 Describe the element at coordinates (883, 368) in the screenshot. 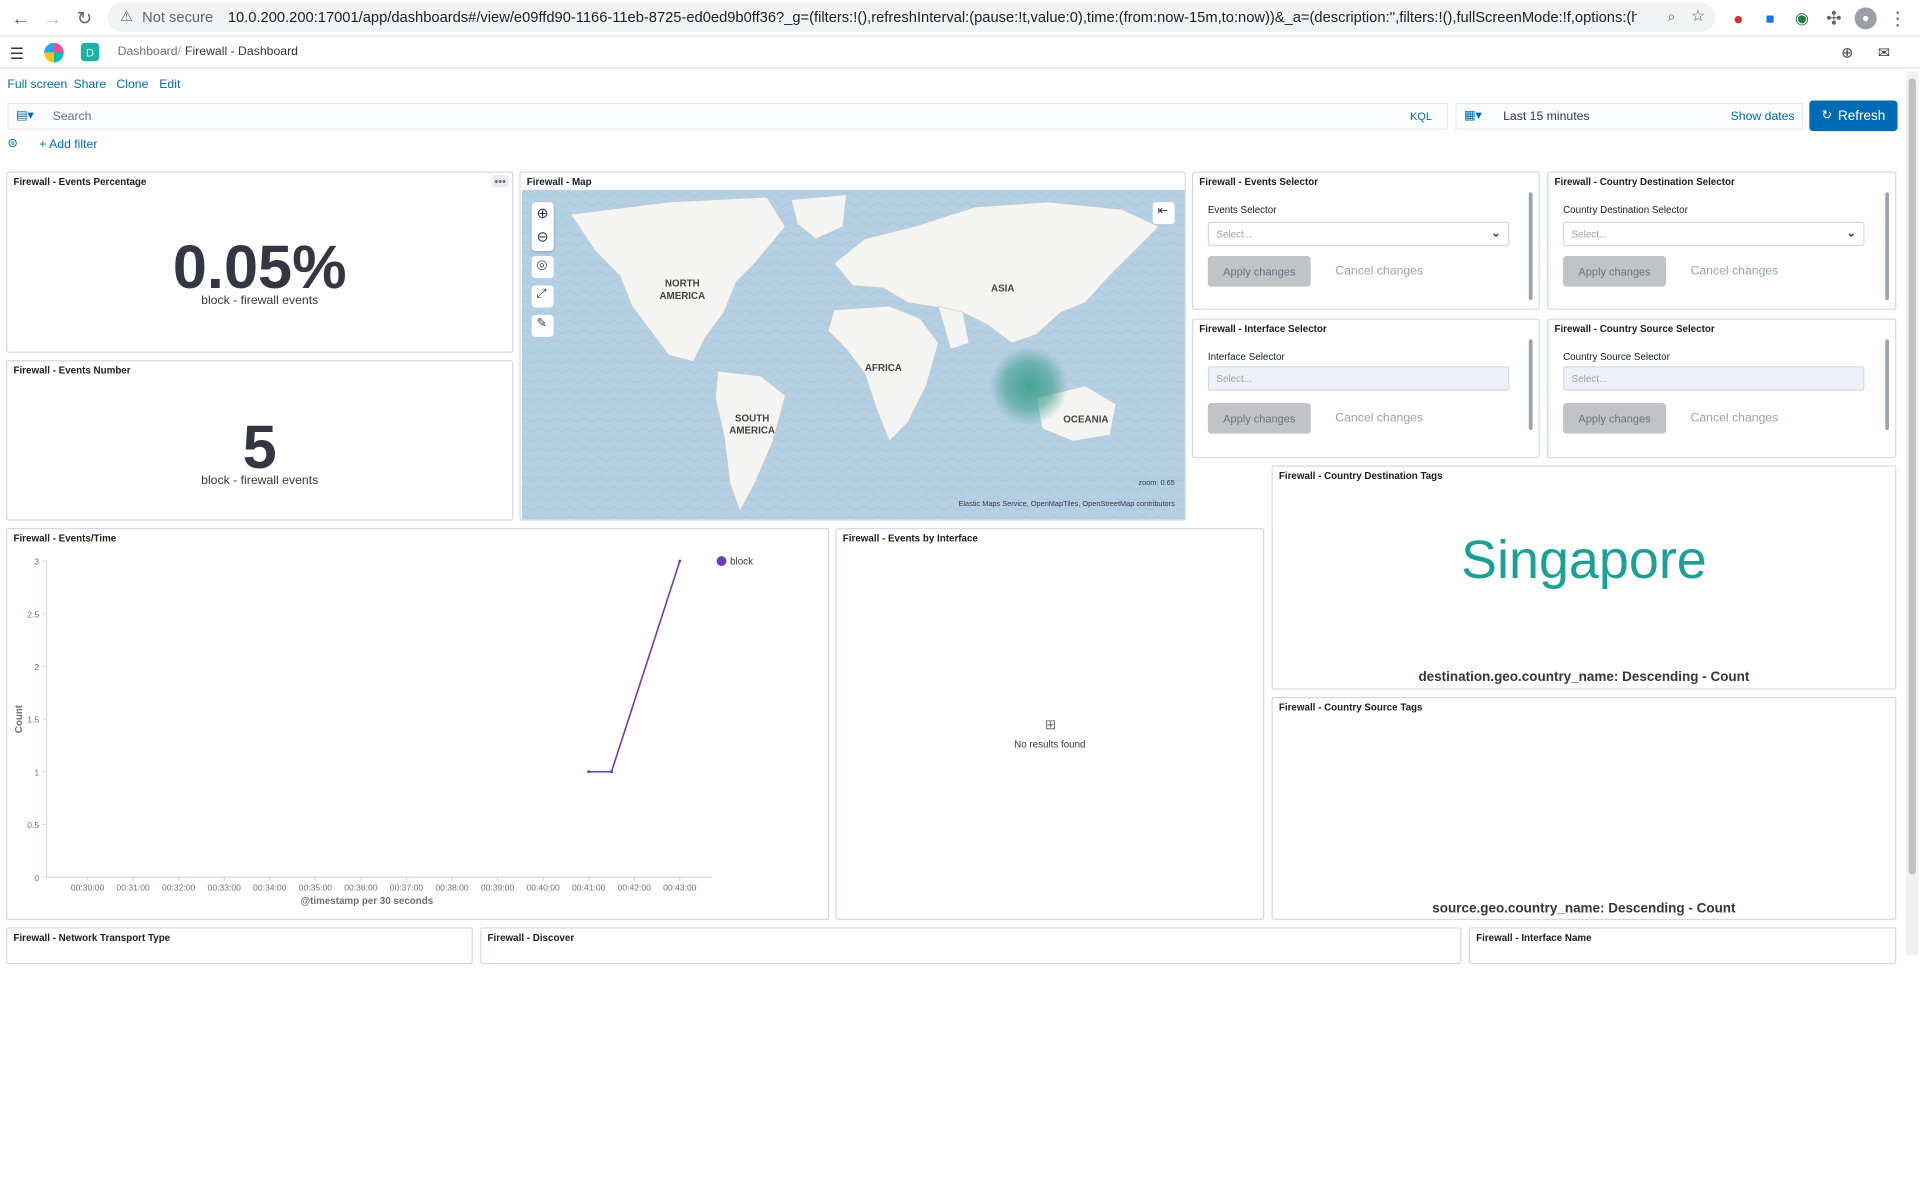

I see `continent-label: AFRICA` at that location.